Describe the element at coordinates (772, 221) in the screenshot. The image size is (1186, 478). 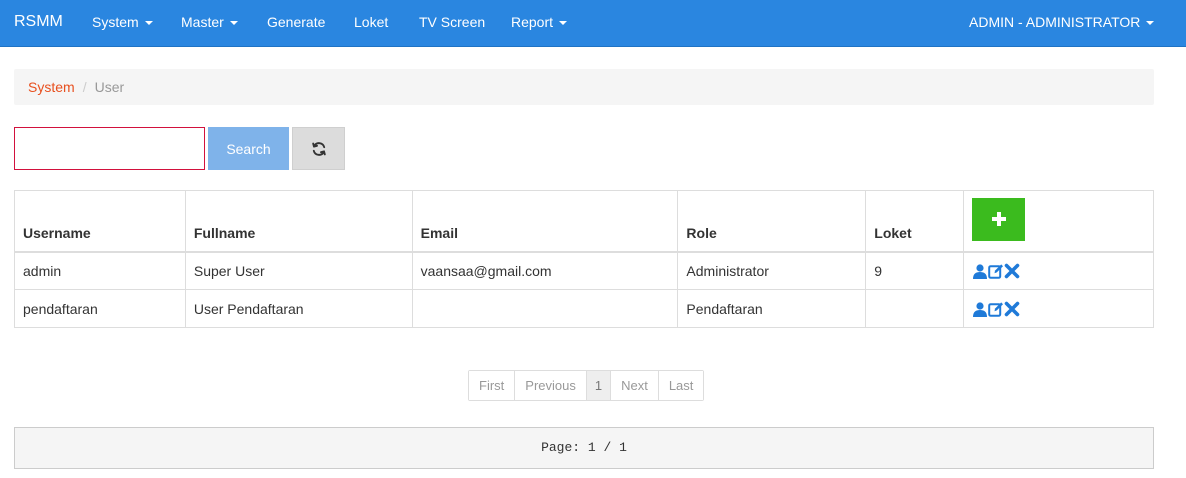
I see `header-role: Role` at that location.